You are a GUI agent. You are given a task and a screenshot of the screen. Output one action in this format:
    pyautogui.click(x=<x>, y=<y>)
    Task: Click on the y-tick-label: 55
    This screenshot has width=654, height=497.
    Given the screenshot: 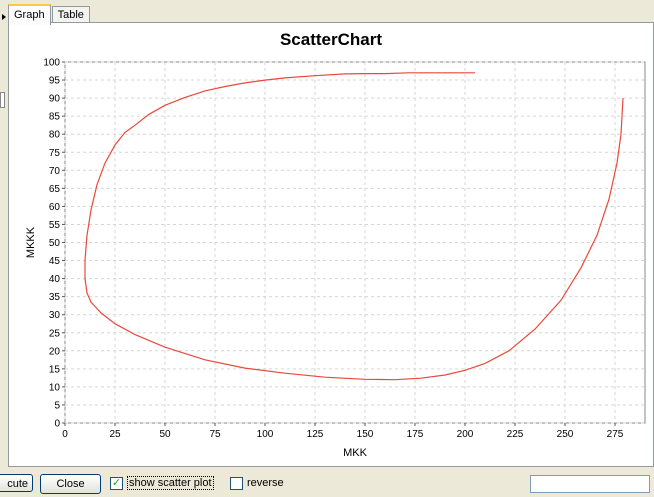 What is the action you would take?
    pyautogui.click(x=55, y=225)
    